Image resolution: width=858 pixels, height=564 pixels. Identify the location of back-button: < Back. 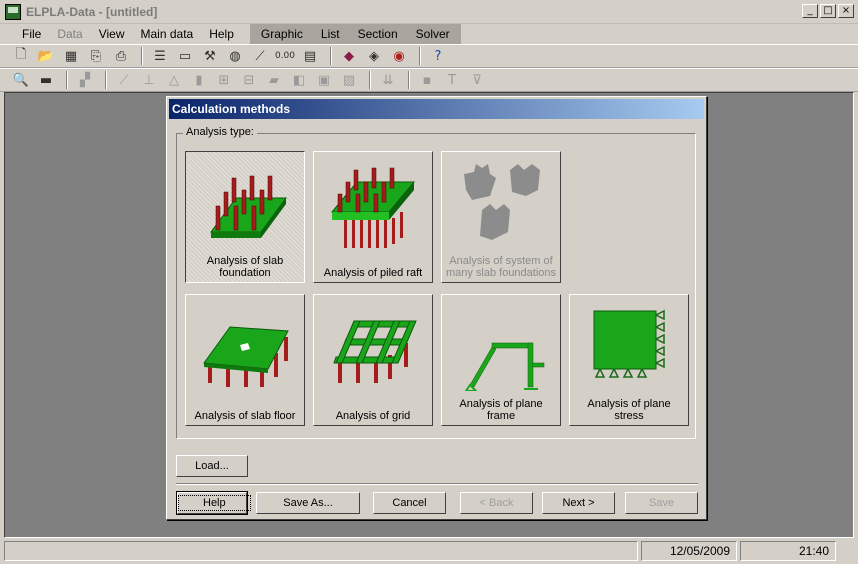
(496, 503).